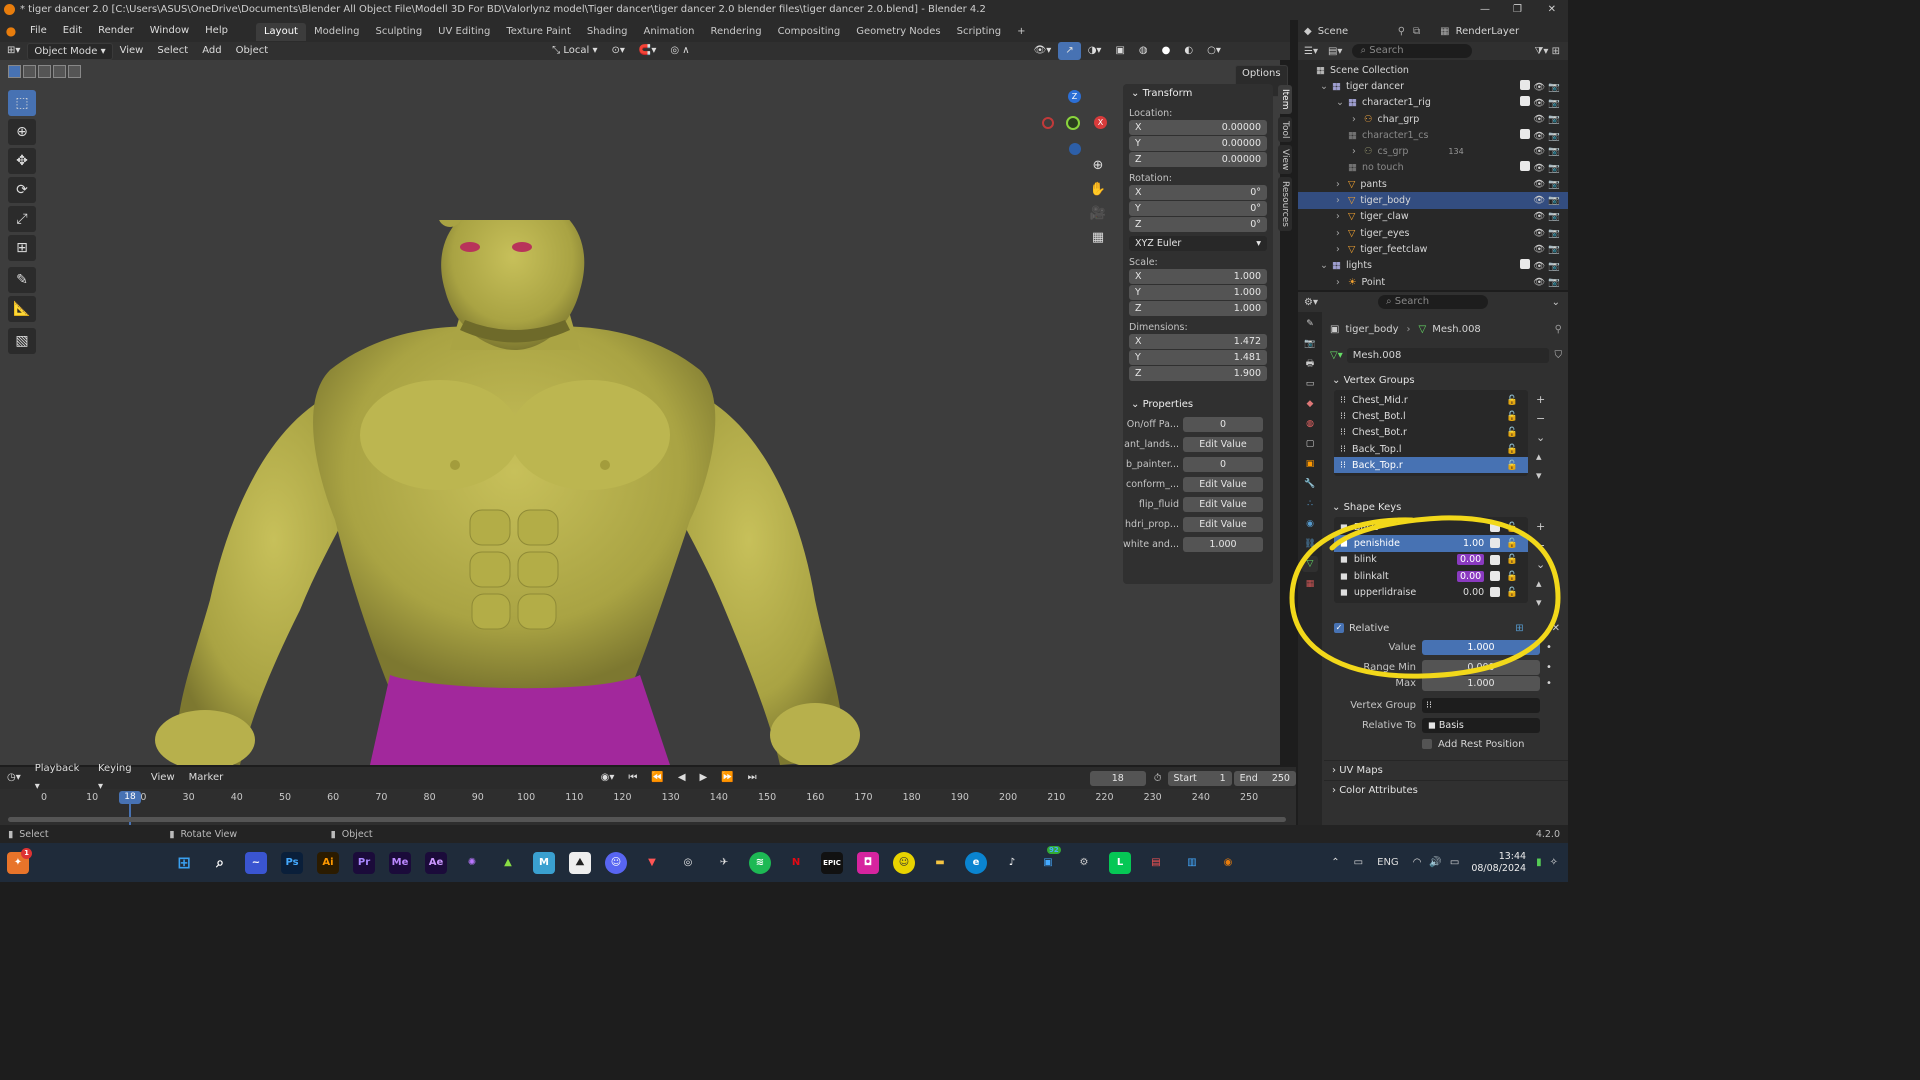  Describe the element at coordinates (976, 862) in the screenshot. I see `edge-icon: e` at that location.